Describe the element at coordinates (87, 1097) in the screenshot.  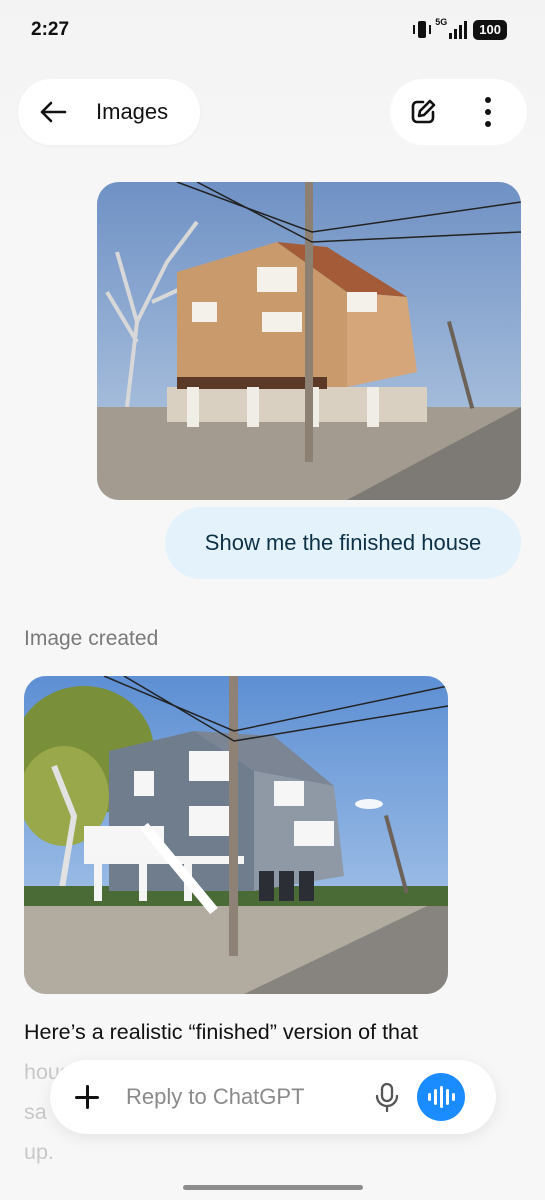
I see `plus-icon` at that location.